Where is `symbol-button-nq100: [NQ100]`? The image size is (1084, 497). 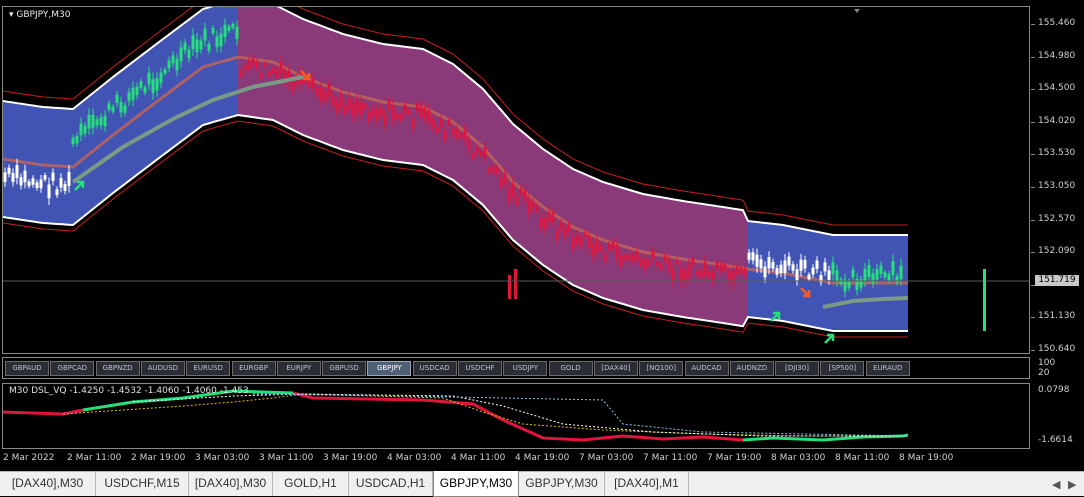 symbol-button-nq100: [NQ100] is located at coordinates (661, 368).